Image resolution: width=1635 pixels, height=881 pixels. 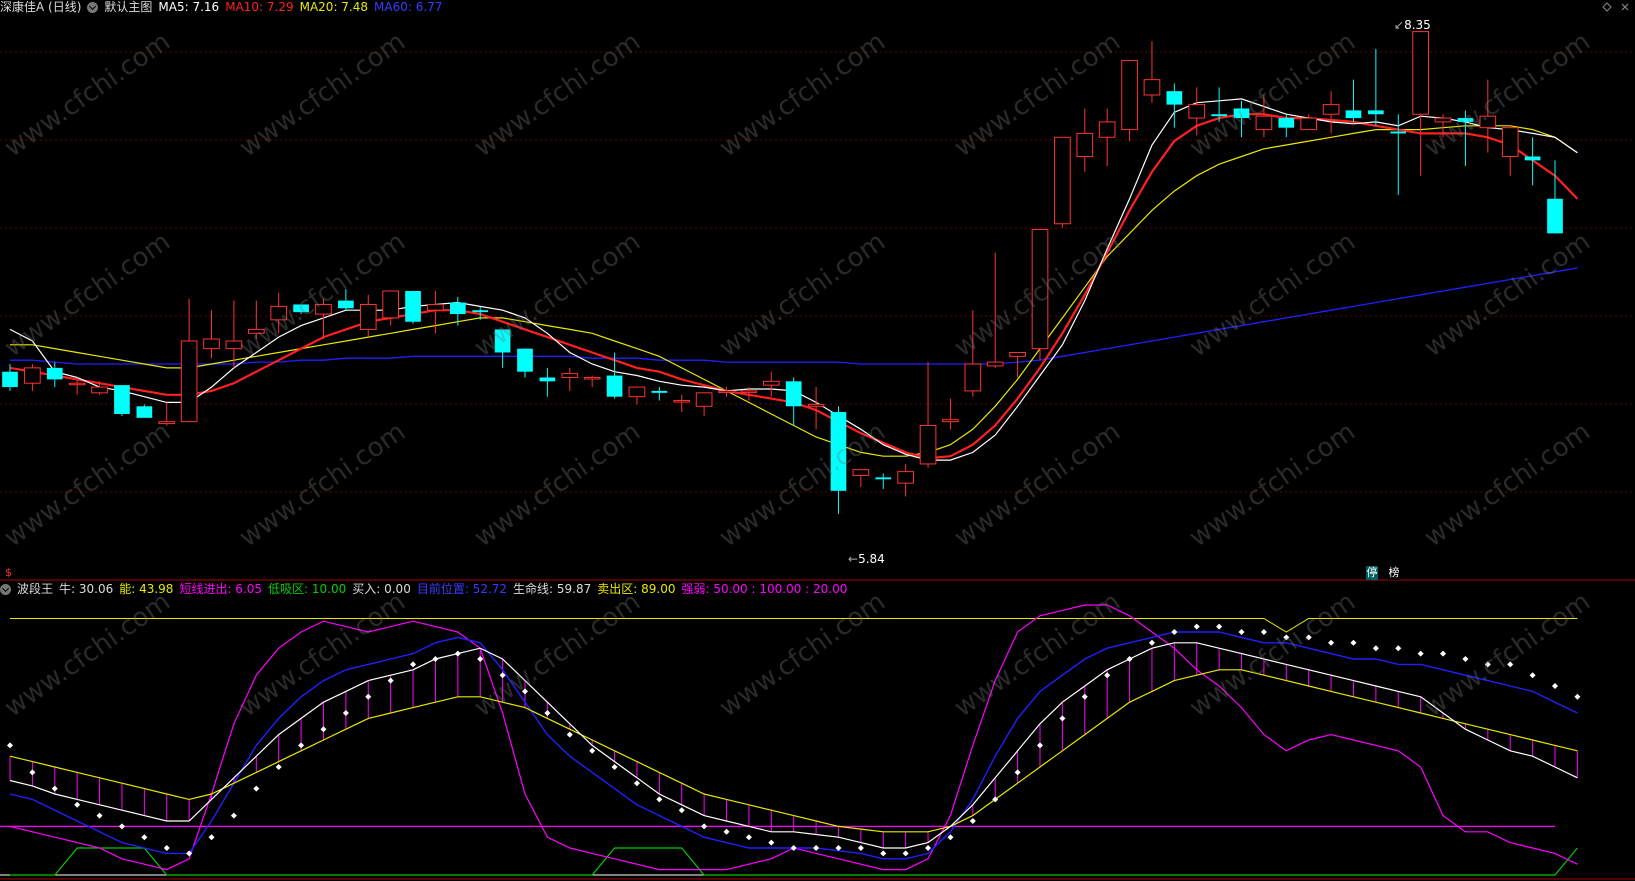 I want to click on template-name: 默认主图, so click(x=128, y=7).